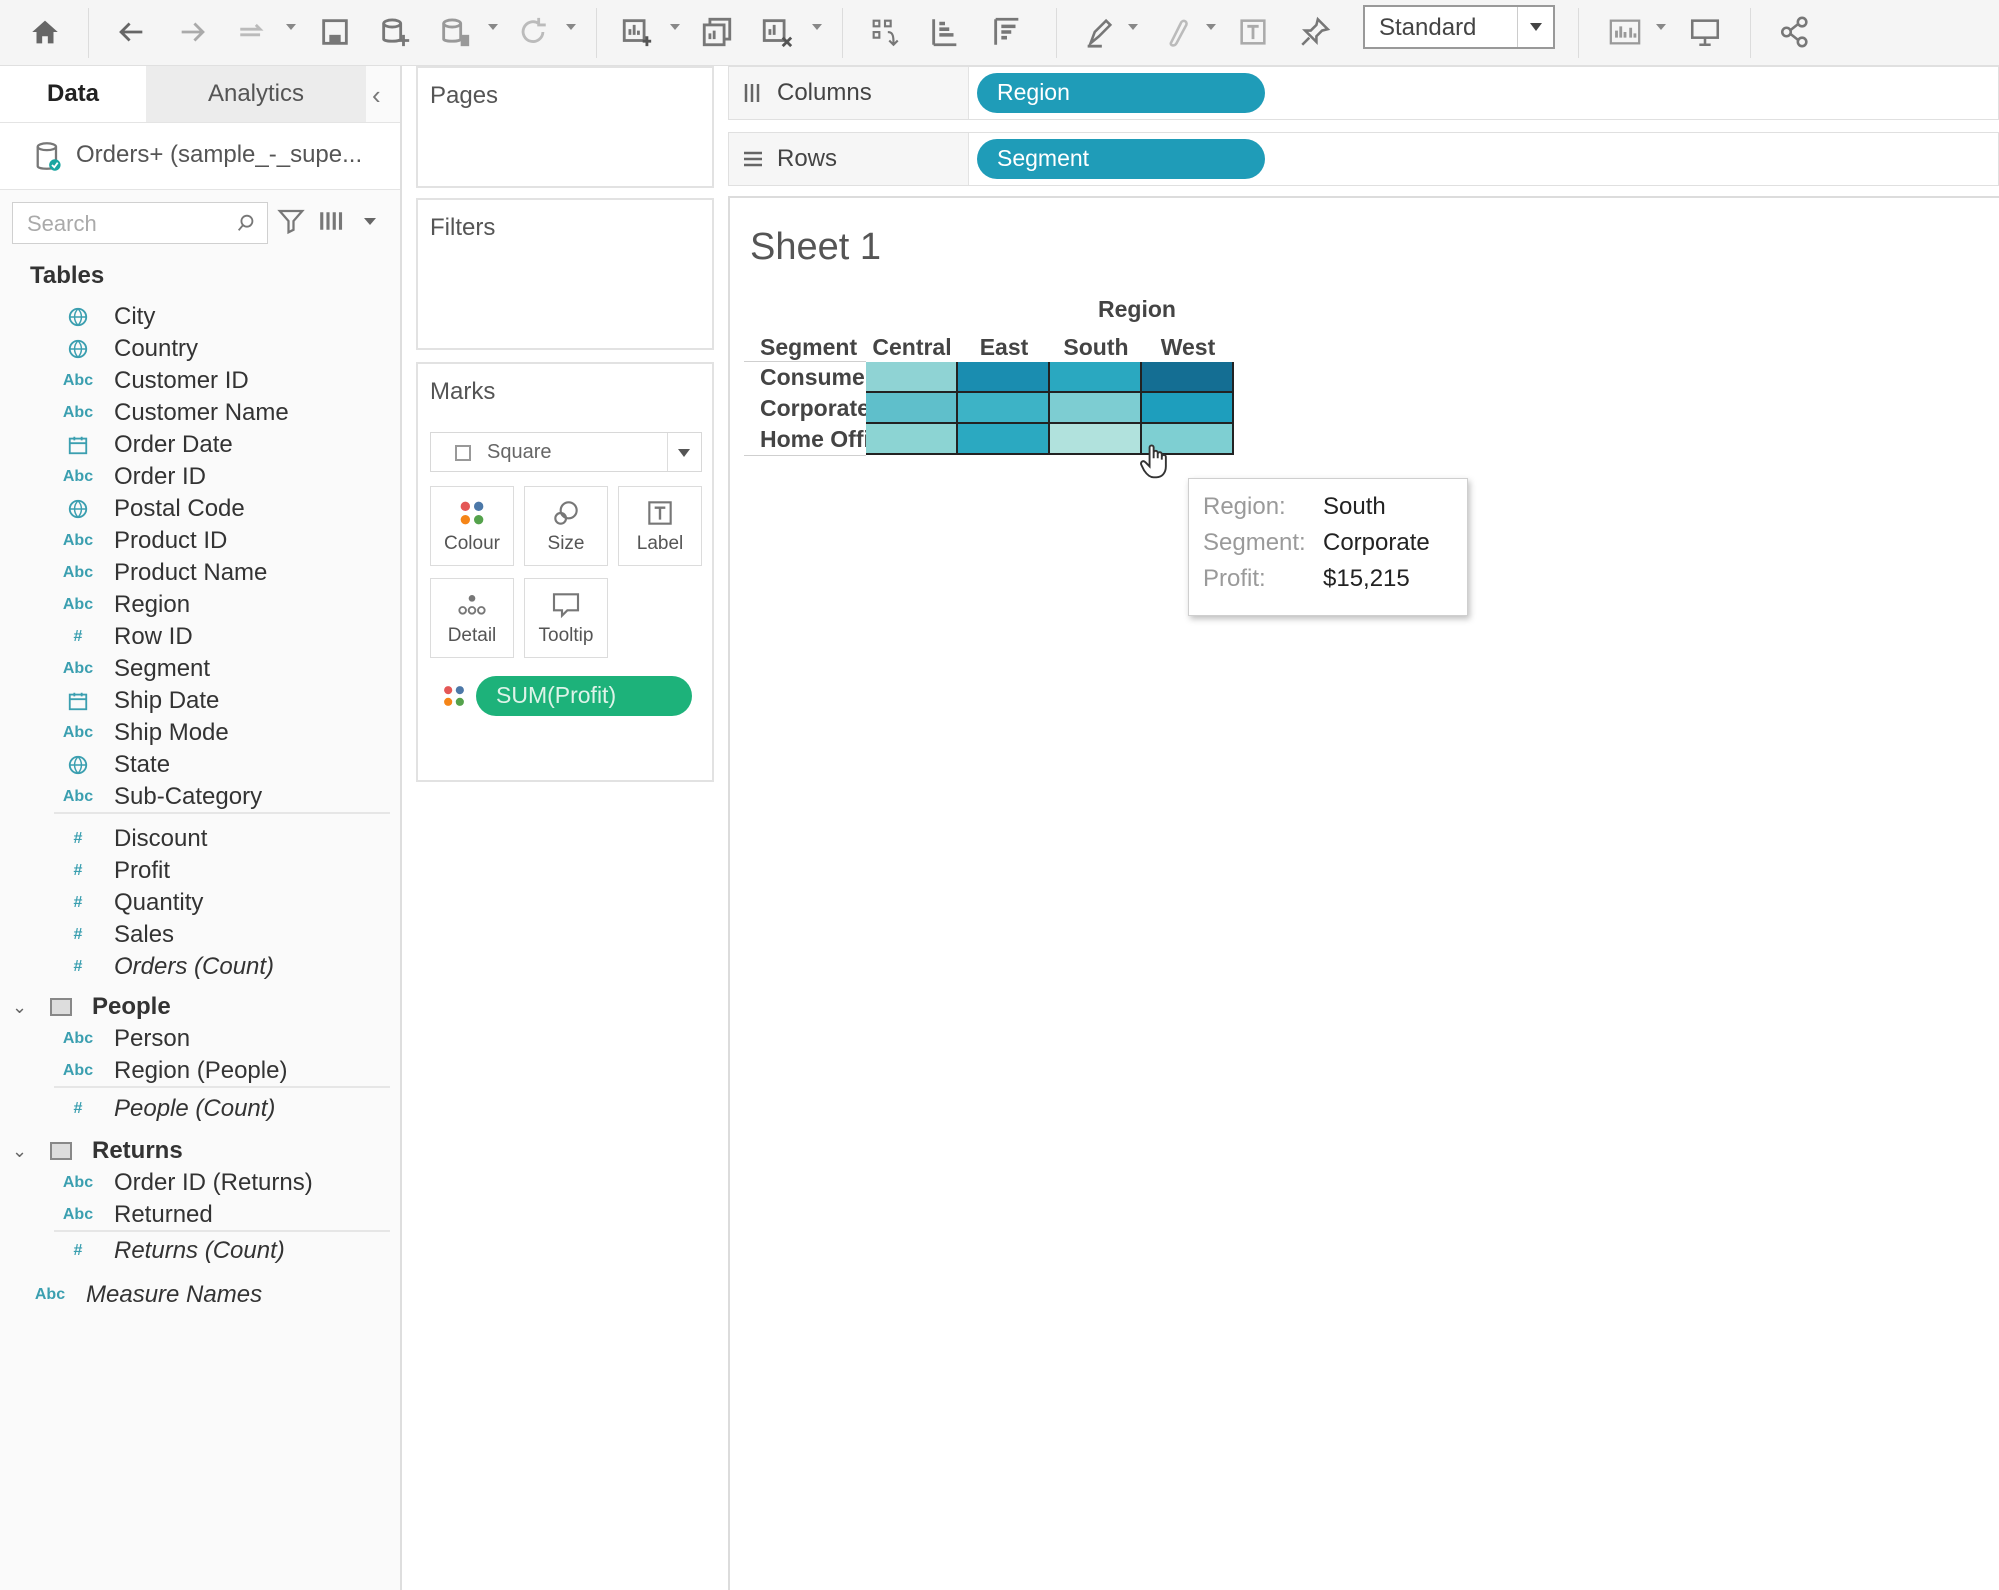  Describe the element at coordinates (1253, 32) in the screenshot. I see `show-mark-labels-icon` at that location.